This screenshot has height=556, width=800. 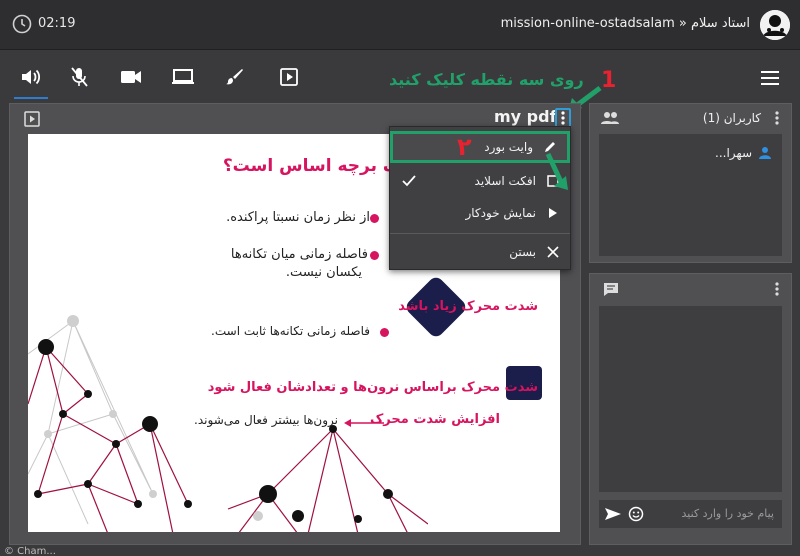 What do you see at coordinates (625, 23) in the screenshot?
I see `meeting-title: mission-online-ostadsalam » استاد سلام` at bounding box center [625, 23].